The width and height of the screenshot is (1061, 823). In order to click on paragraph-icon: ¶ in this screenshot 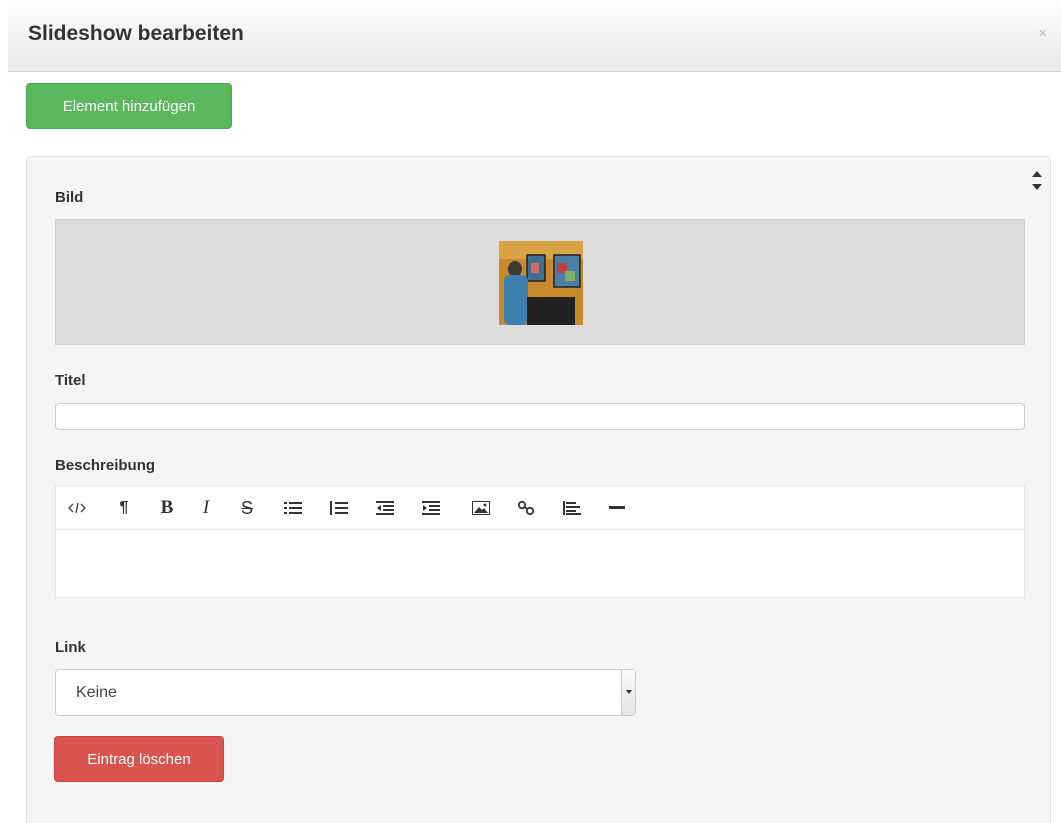, I will do `click(124, 508)`.